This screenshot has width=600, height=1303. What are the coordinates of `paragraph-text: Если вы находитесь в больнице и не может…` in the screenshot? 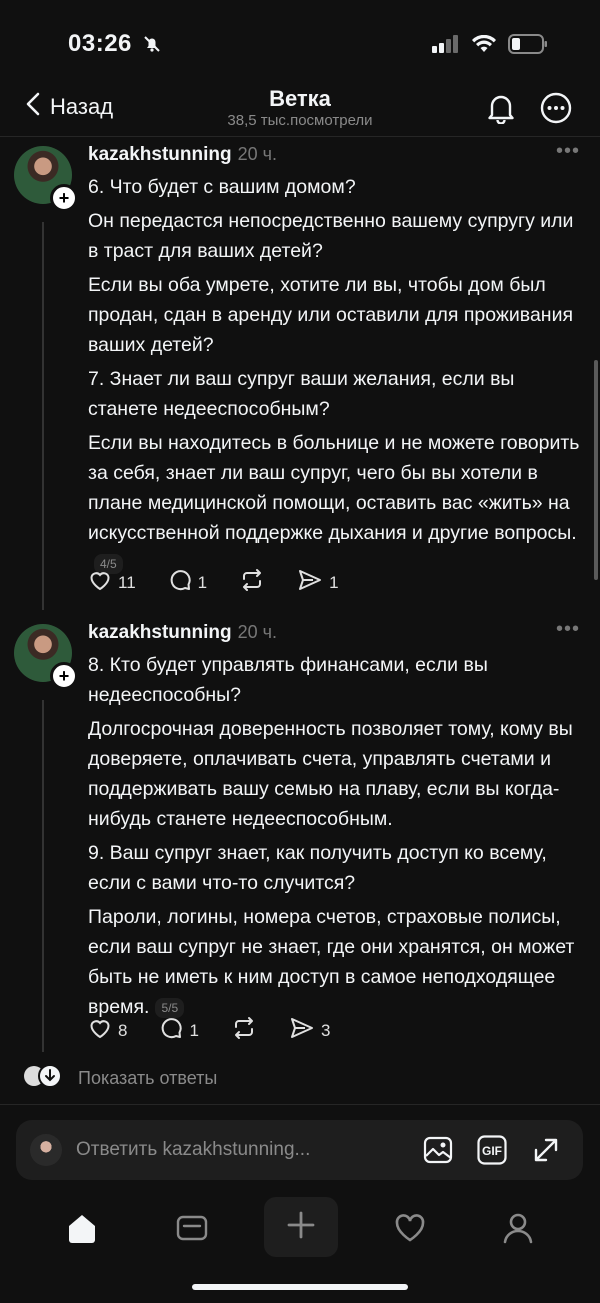 It's located at (334, 488).